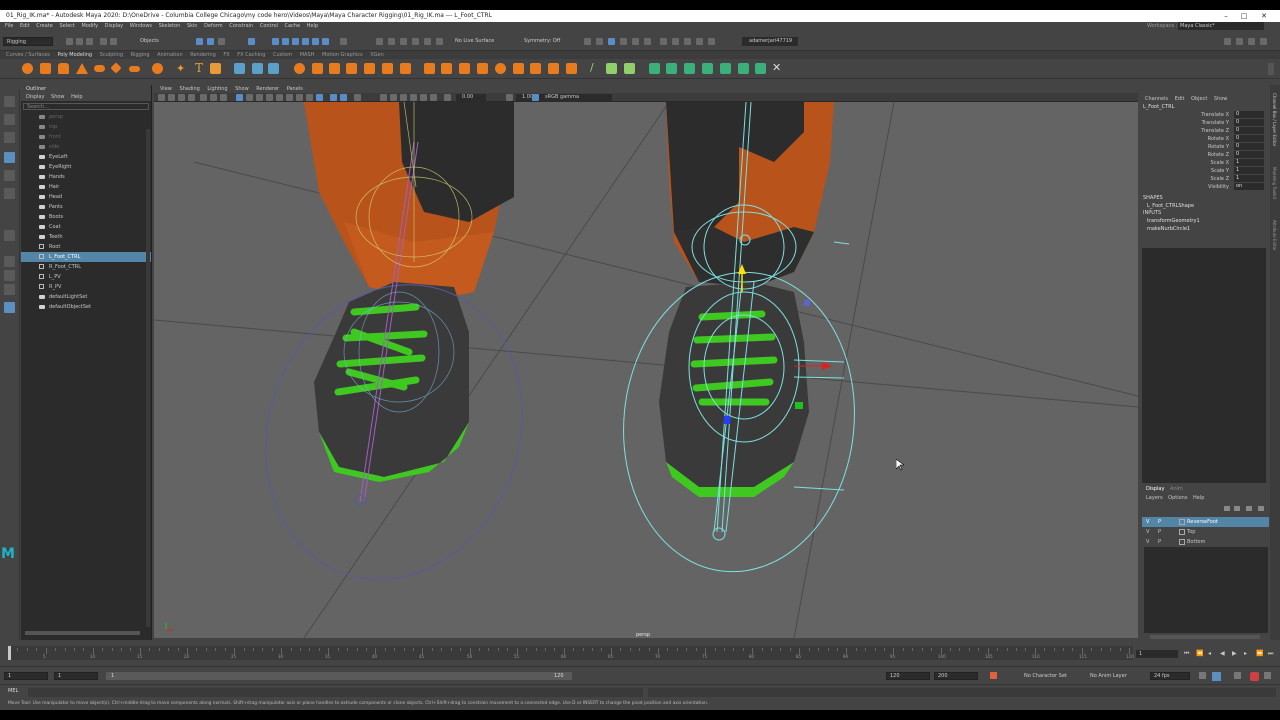 This screenshot has height=720, width=1280. What do you see at coordinates (82, 633) in the screenshot?
I see `outliner-hscrollbar` at bounding box center [82, 633].